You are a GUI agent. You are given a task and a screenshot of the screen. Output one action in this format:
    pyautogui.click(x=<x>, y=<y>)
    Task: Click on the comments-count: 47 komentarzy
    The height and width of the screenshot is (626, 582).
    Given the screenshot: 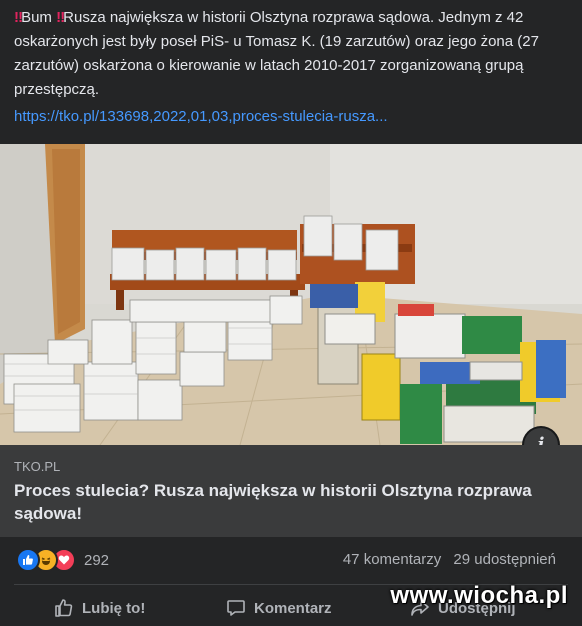 What is the action you would take?
    pyautogui.click(x=392, y=559)
    